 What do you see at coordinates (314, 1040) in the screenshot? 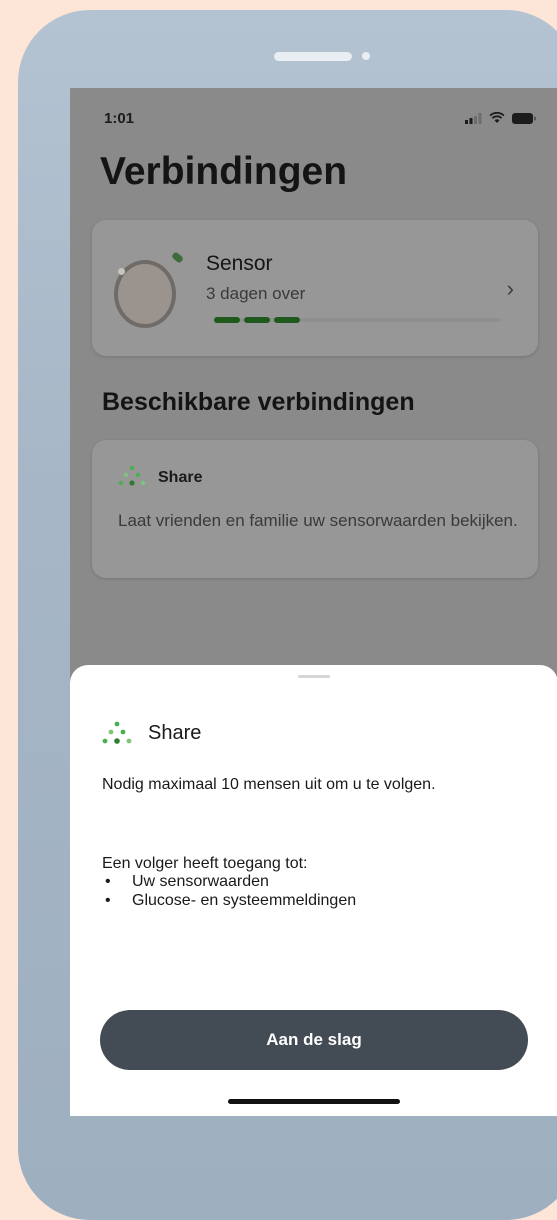
I see `get-started-button: Aan de slag` at bounding box center [314, 1040].